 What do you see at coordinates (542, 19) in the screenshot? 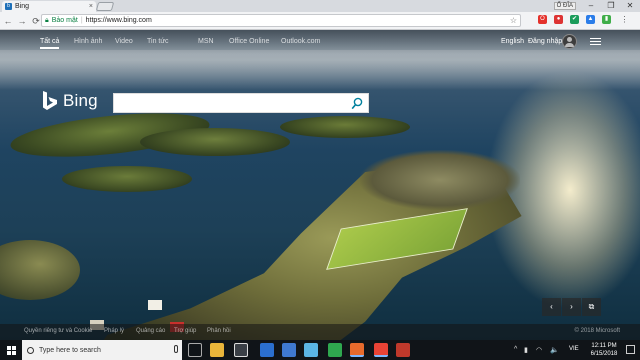
I see `opera-extension-icon: O` at bounding box center [542, 19].